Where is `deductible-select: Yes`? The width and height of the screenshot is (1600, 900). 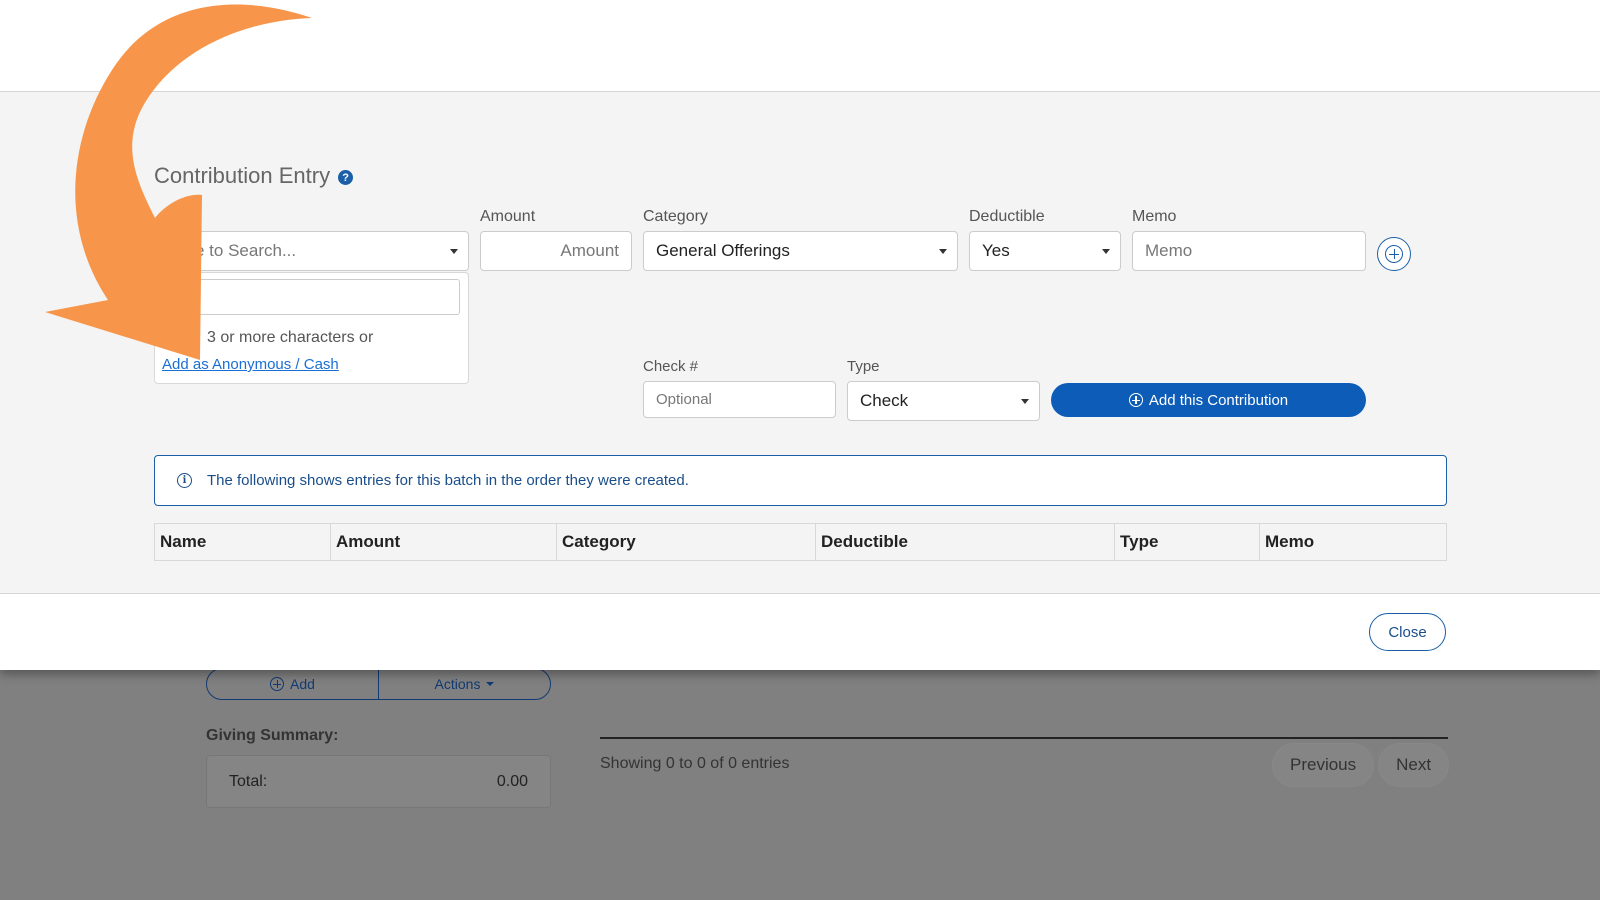 deductible-select: Yes is located at coordinates (1045, 251).